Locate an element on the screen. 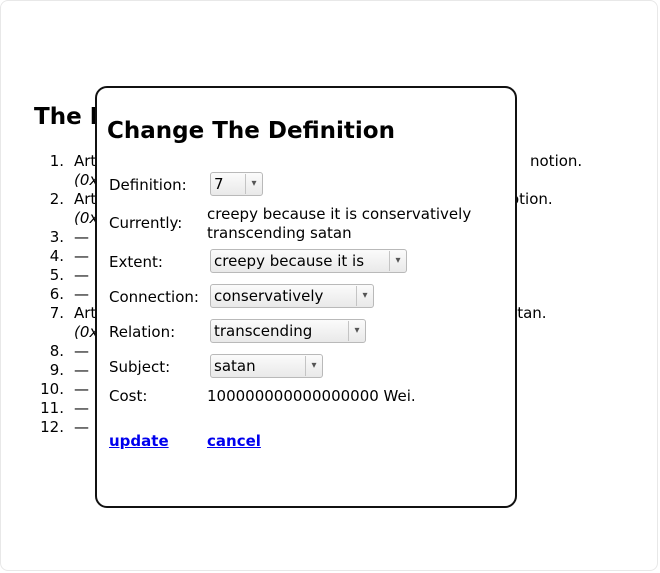  subject-label: Subject: is located at coordinates (140, 367).